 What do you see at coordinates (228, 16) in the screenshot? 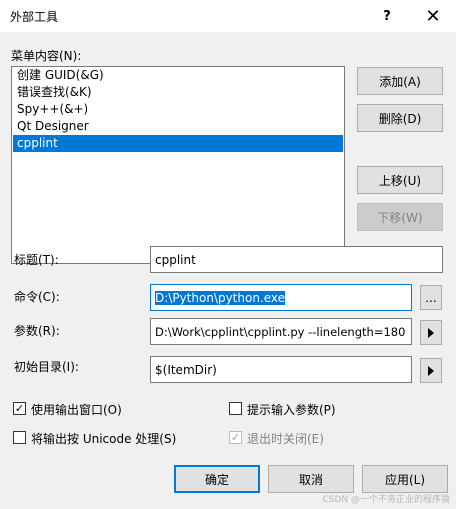
I see `title-bar: 外部工具 ? ✕` at bounding box center [228, 16].